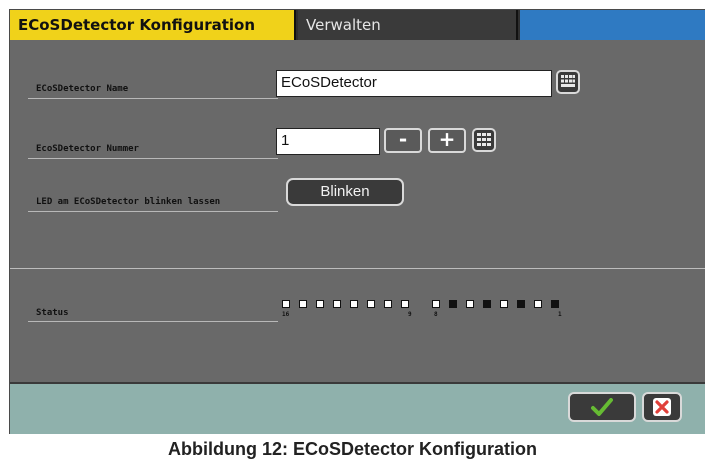 This screenshot has height=465, width=705. Describe the element at coordinates (357, 408) in the screenshot. I see `footer-bar` at that location.